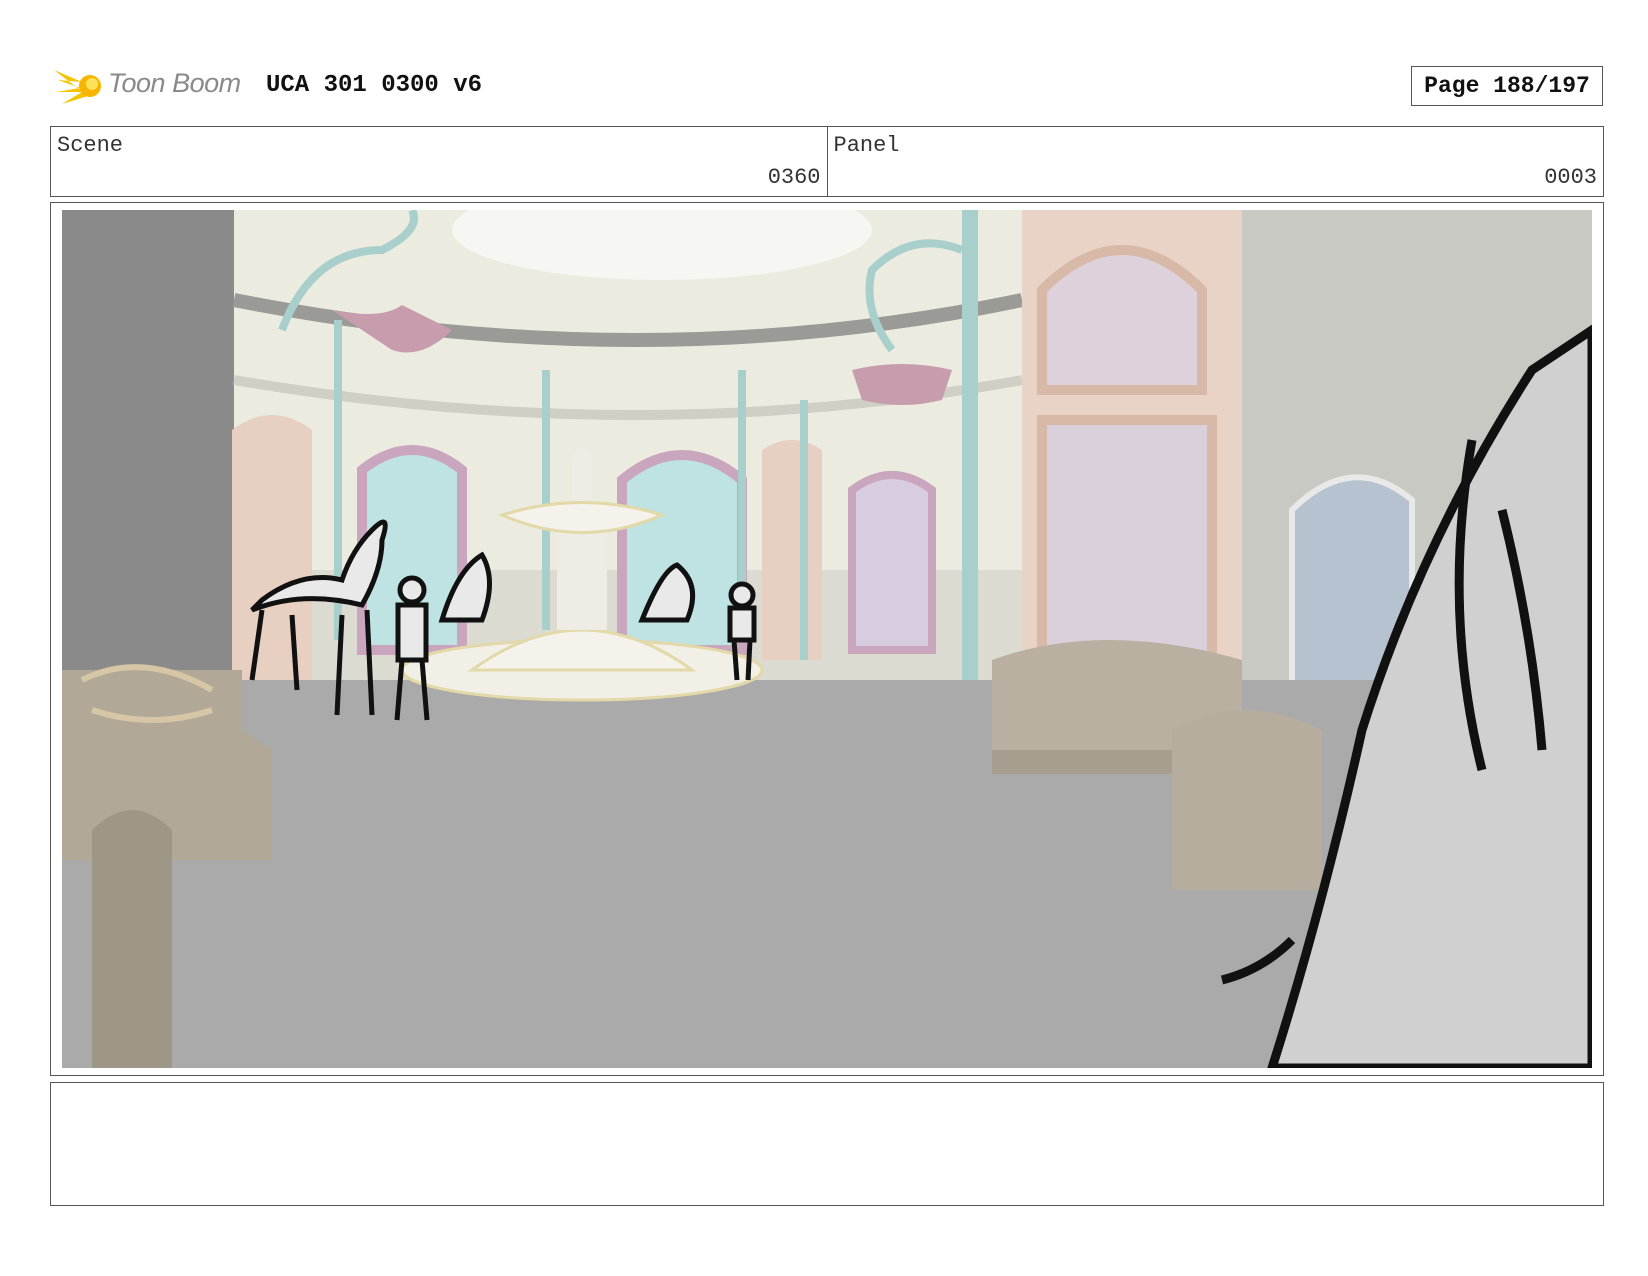  Describe the element at coordinates (148, 470) in the screenshot. I see `left-dark-wall` at that location.